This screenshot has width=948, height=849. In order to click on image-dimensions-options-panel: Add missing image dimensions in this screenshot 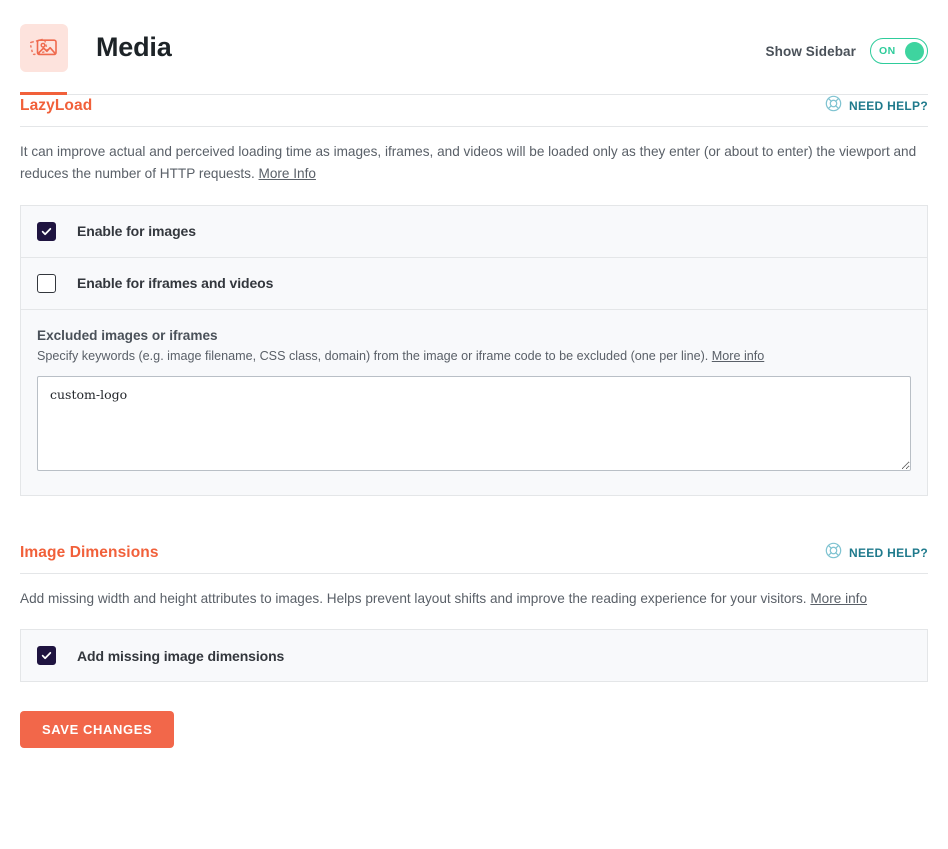, I will do `click(474, 656)`.